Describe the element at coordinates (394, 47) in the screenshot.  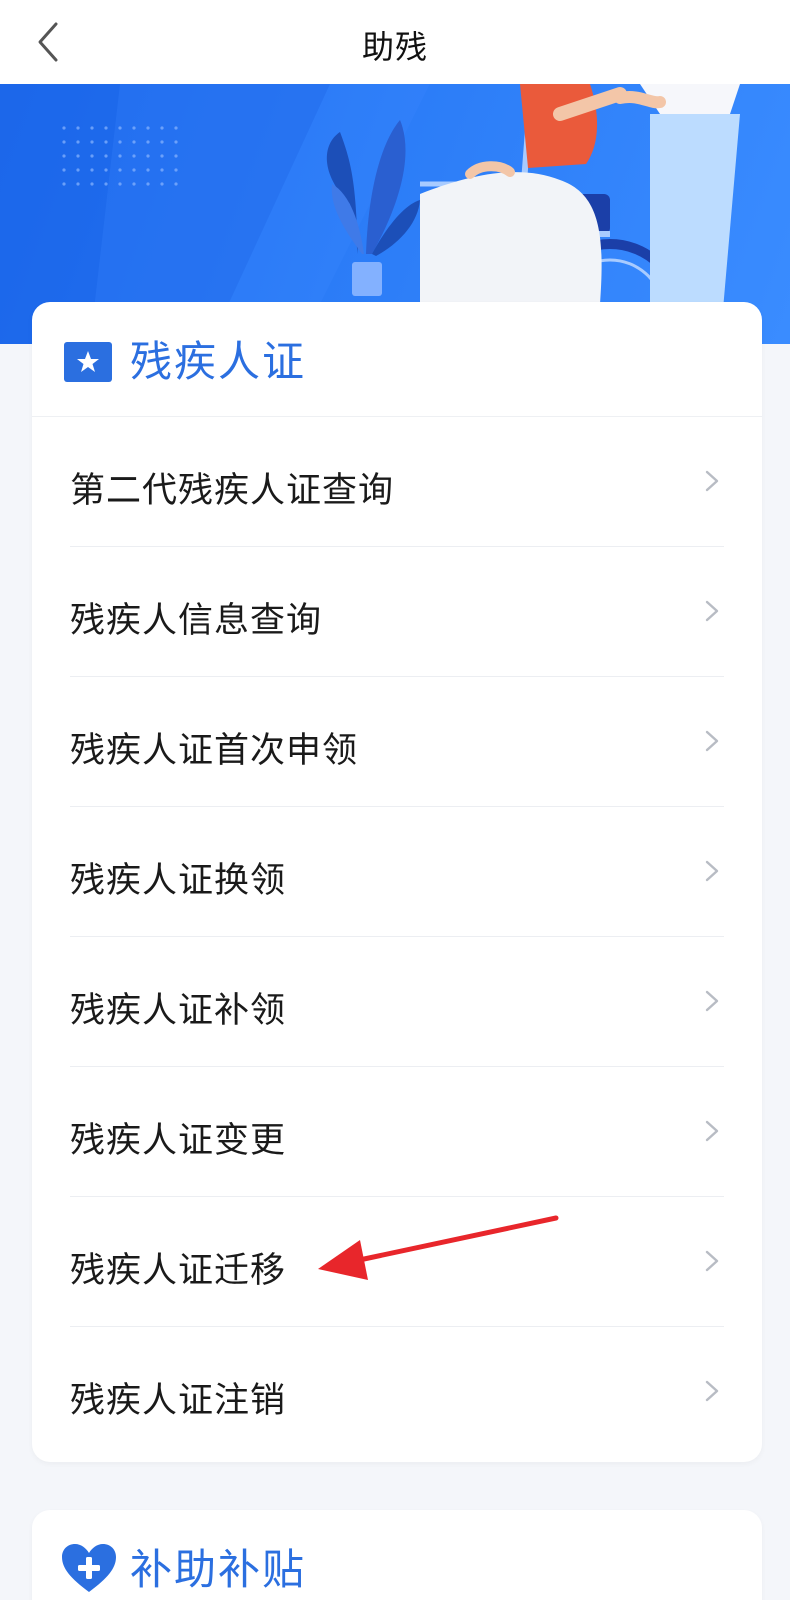
I see `page-title: 助残` at that location.